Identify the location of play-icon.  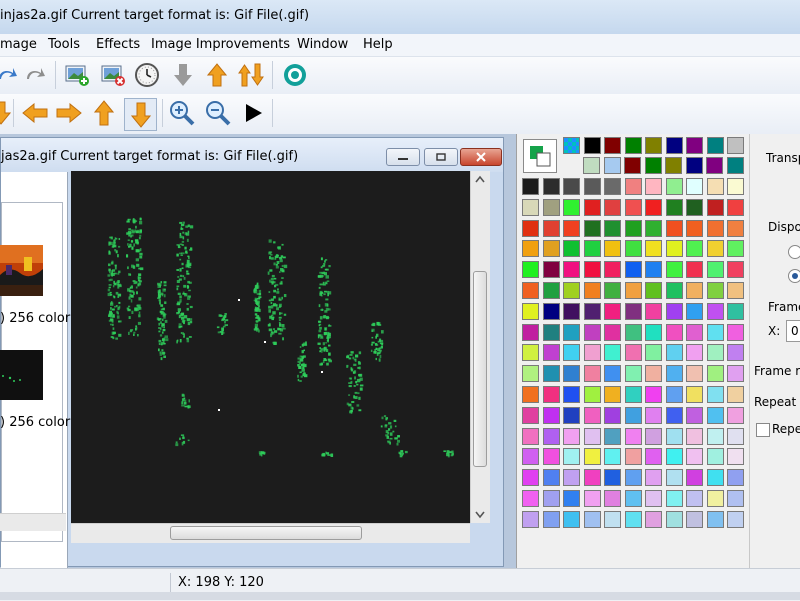
(253, 113).